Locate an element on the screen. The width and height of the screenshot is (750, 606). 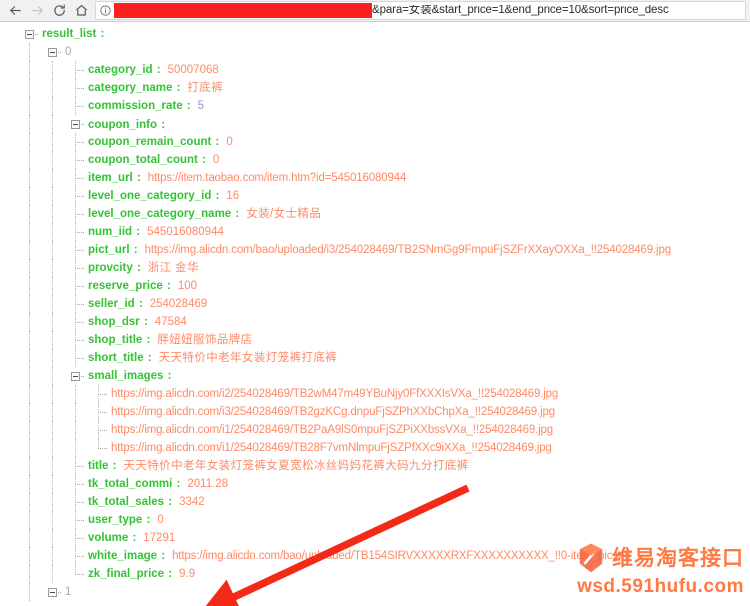
json-value: 女装/女士精品 is located at coordinates (284, 214).